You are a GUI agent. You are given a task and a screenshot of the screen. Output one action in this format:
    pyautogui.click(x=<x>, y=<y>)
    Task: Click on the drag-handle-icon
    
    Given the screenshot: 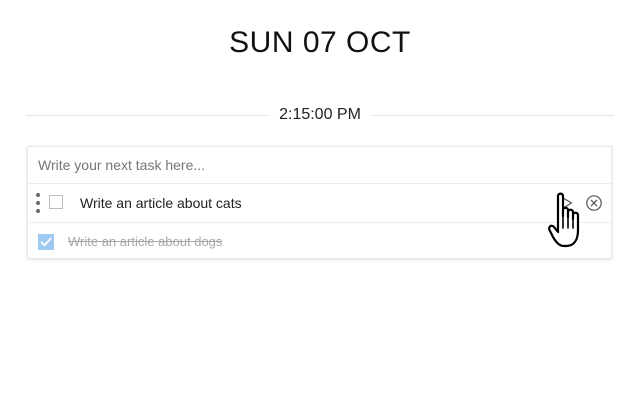 What is the action you would take?
    pyautogui.click(x=38, y=203)
    